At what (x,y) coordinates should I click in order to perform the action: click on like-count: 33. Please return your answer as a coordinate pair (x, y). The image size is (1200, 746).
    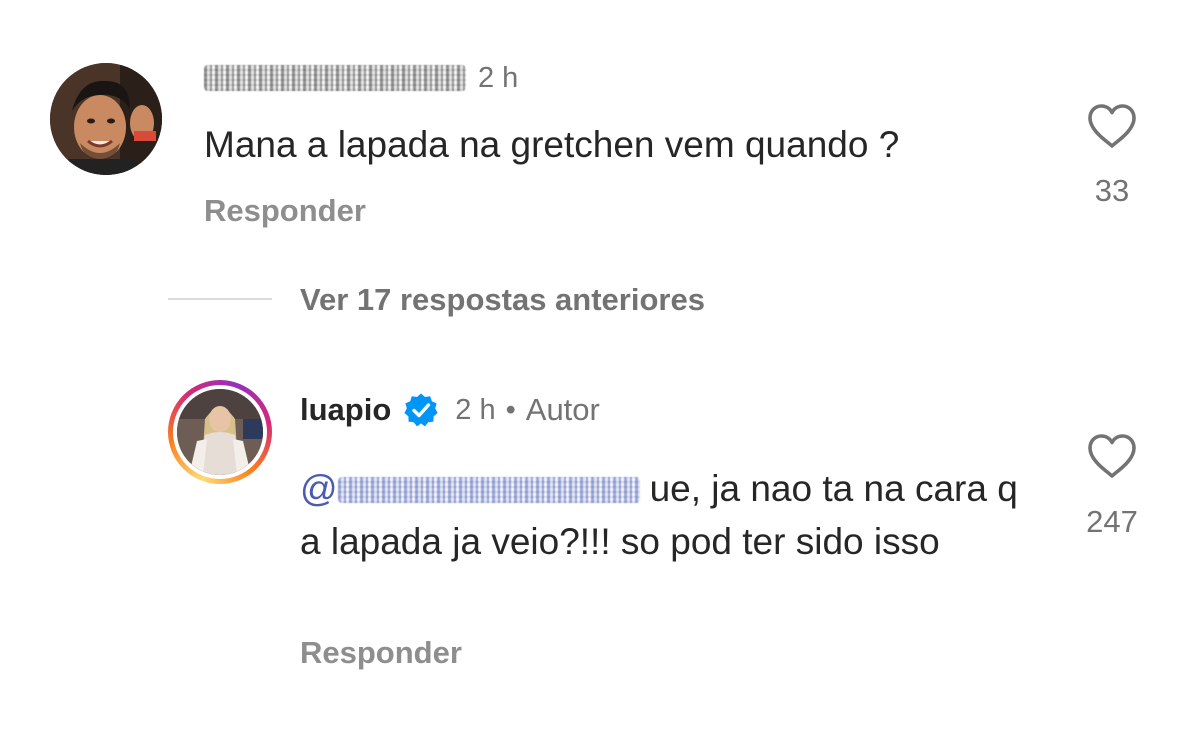
    Looking at the image, I should click on (1112, 190).